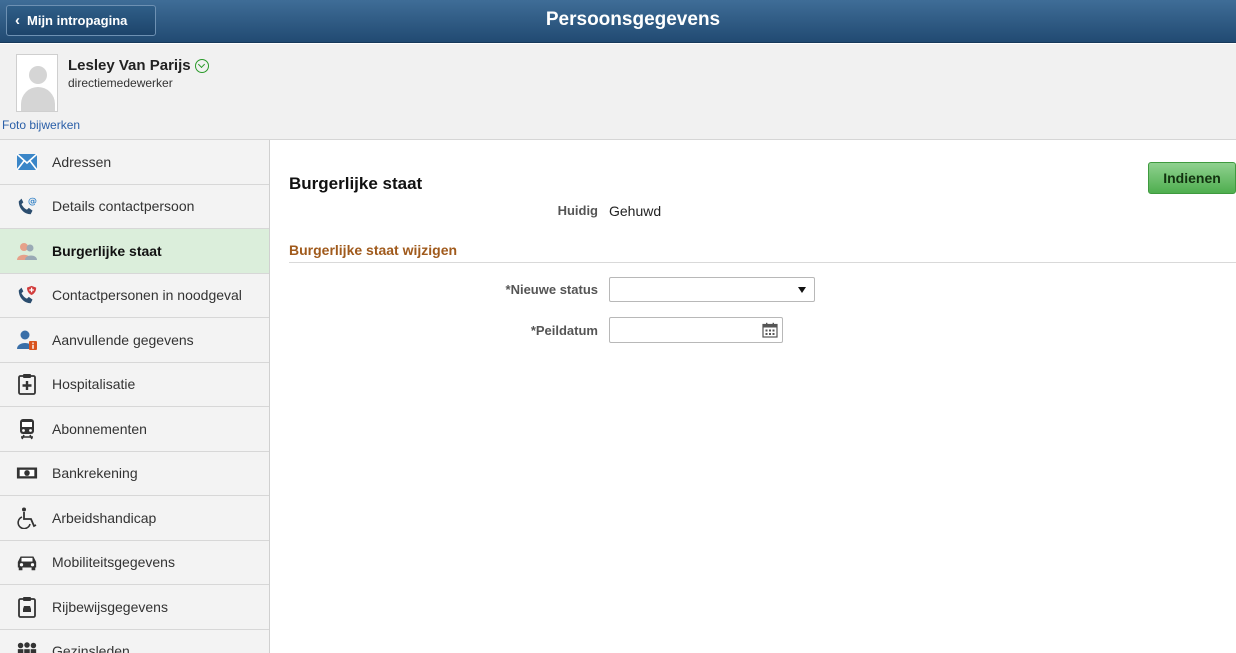 This screenshot has height=653, width=1236. What do you see at coordinates (770, 330) in the screenshot?
I see `calendar-icon` at bounding box center [770, 330].